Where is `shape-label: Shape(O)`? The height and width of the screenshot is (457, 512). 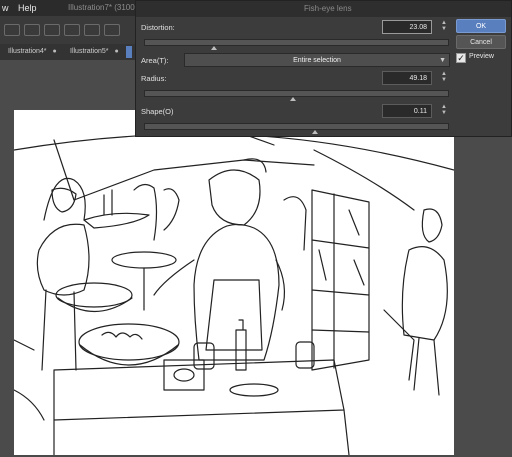 shape-label: Shape(O) is located at coordinates (157, 111).